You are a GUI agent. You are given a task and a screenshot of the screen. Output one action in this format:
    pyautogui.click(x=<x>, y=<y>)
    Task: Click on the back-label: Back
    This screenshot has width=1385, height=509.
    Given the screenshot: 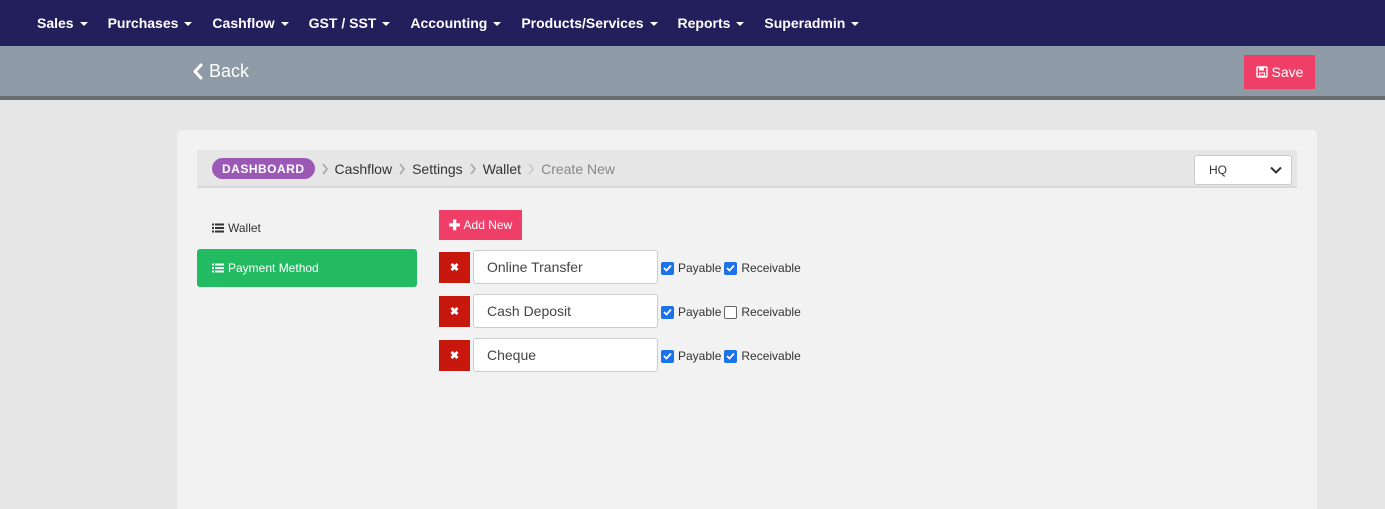 What is the action you would take?
    pyautogui.click(x=229, y=70)
    